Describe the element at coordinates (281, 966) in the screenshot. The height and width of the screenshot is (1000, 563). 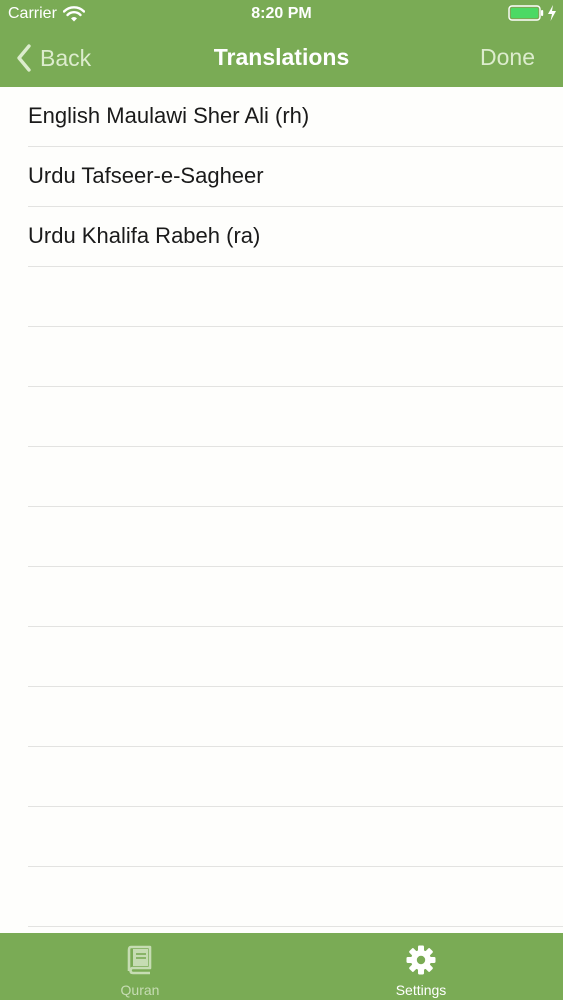
I see `tab-bar: Quran Settings` at that location.